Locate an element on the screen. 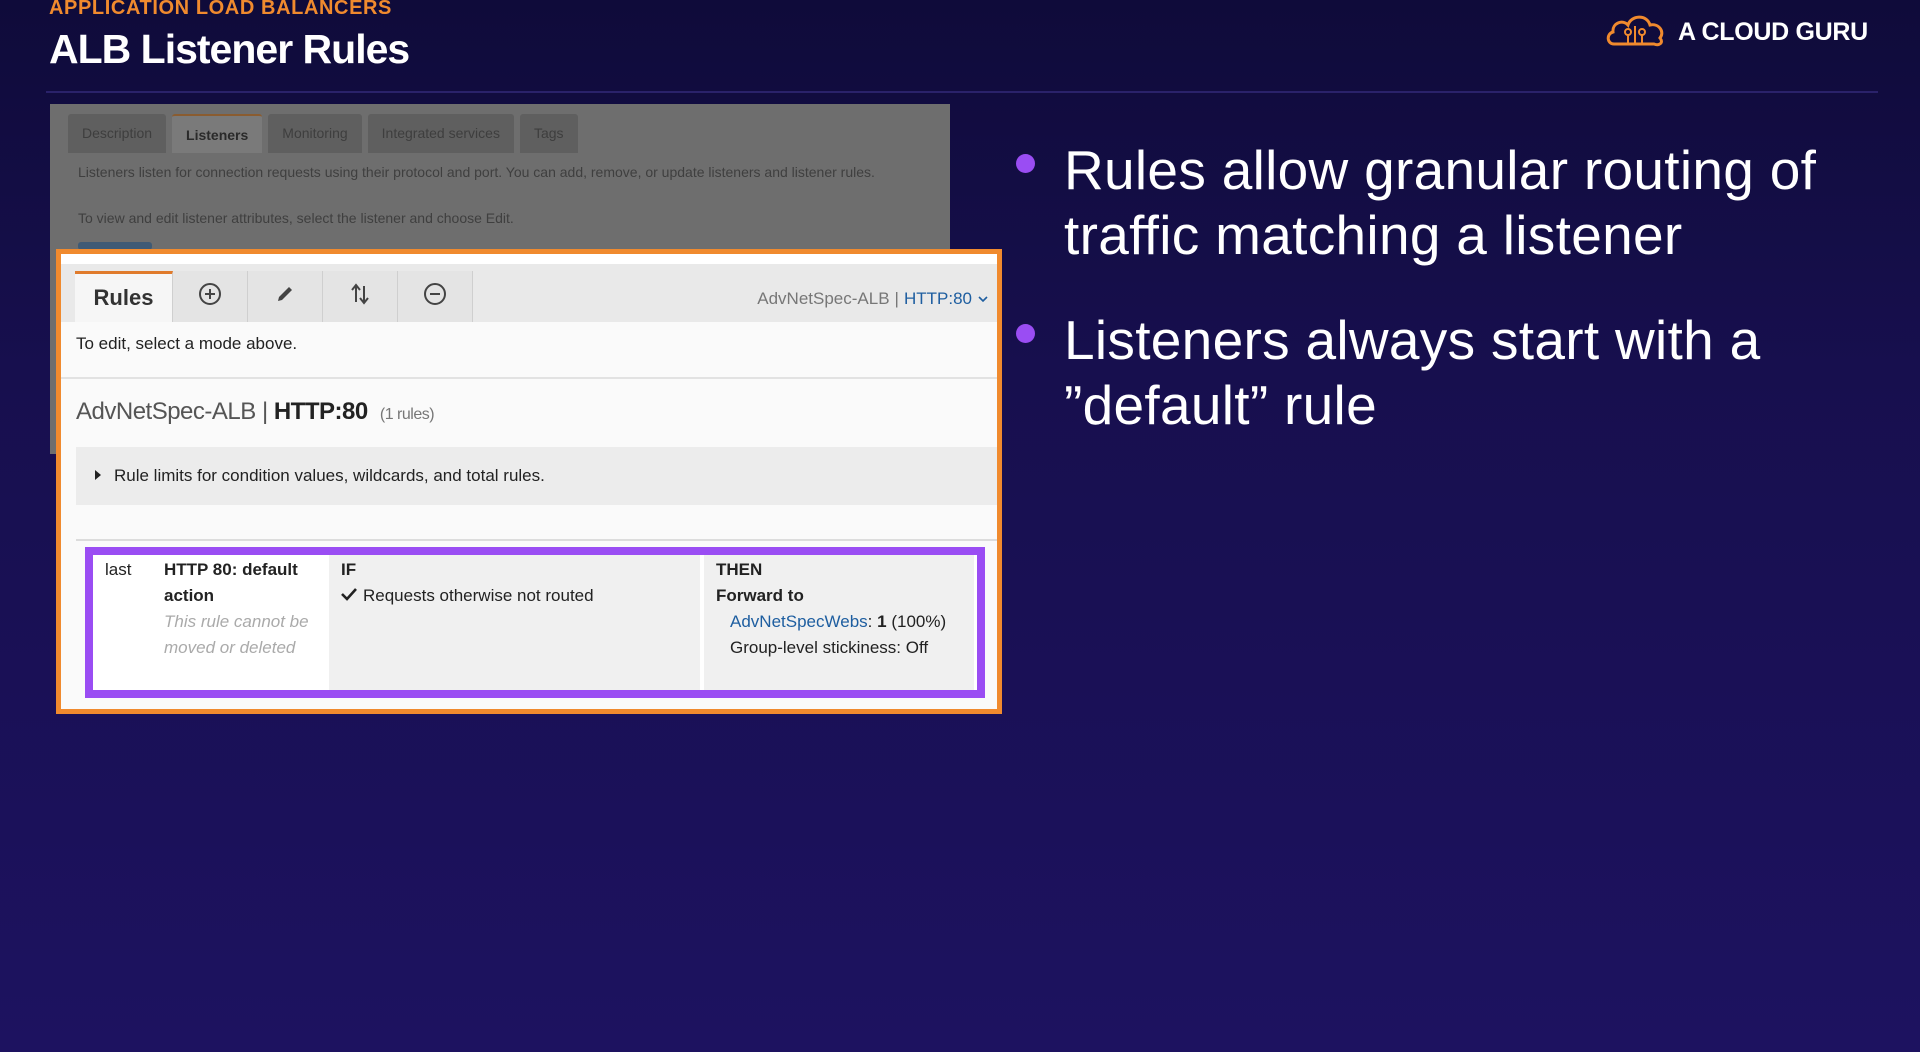 This screenshot has width=1920, height=1052. listener-selector: AdvNetSpec-ALB | HTTP:80 is located at coordinates (873, 299).